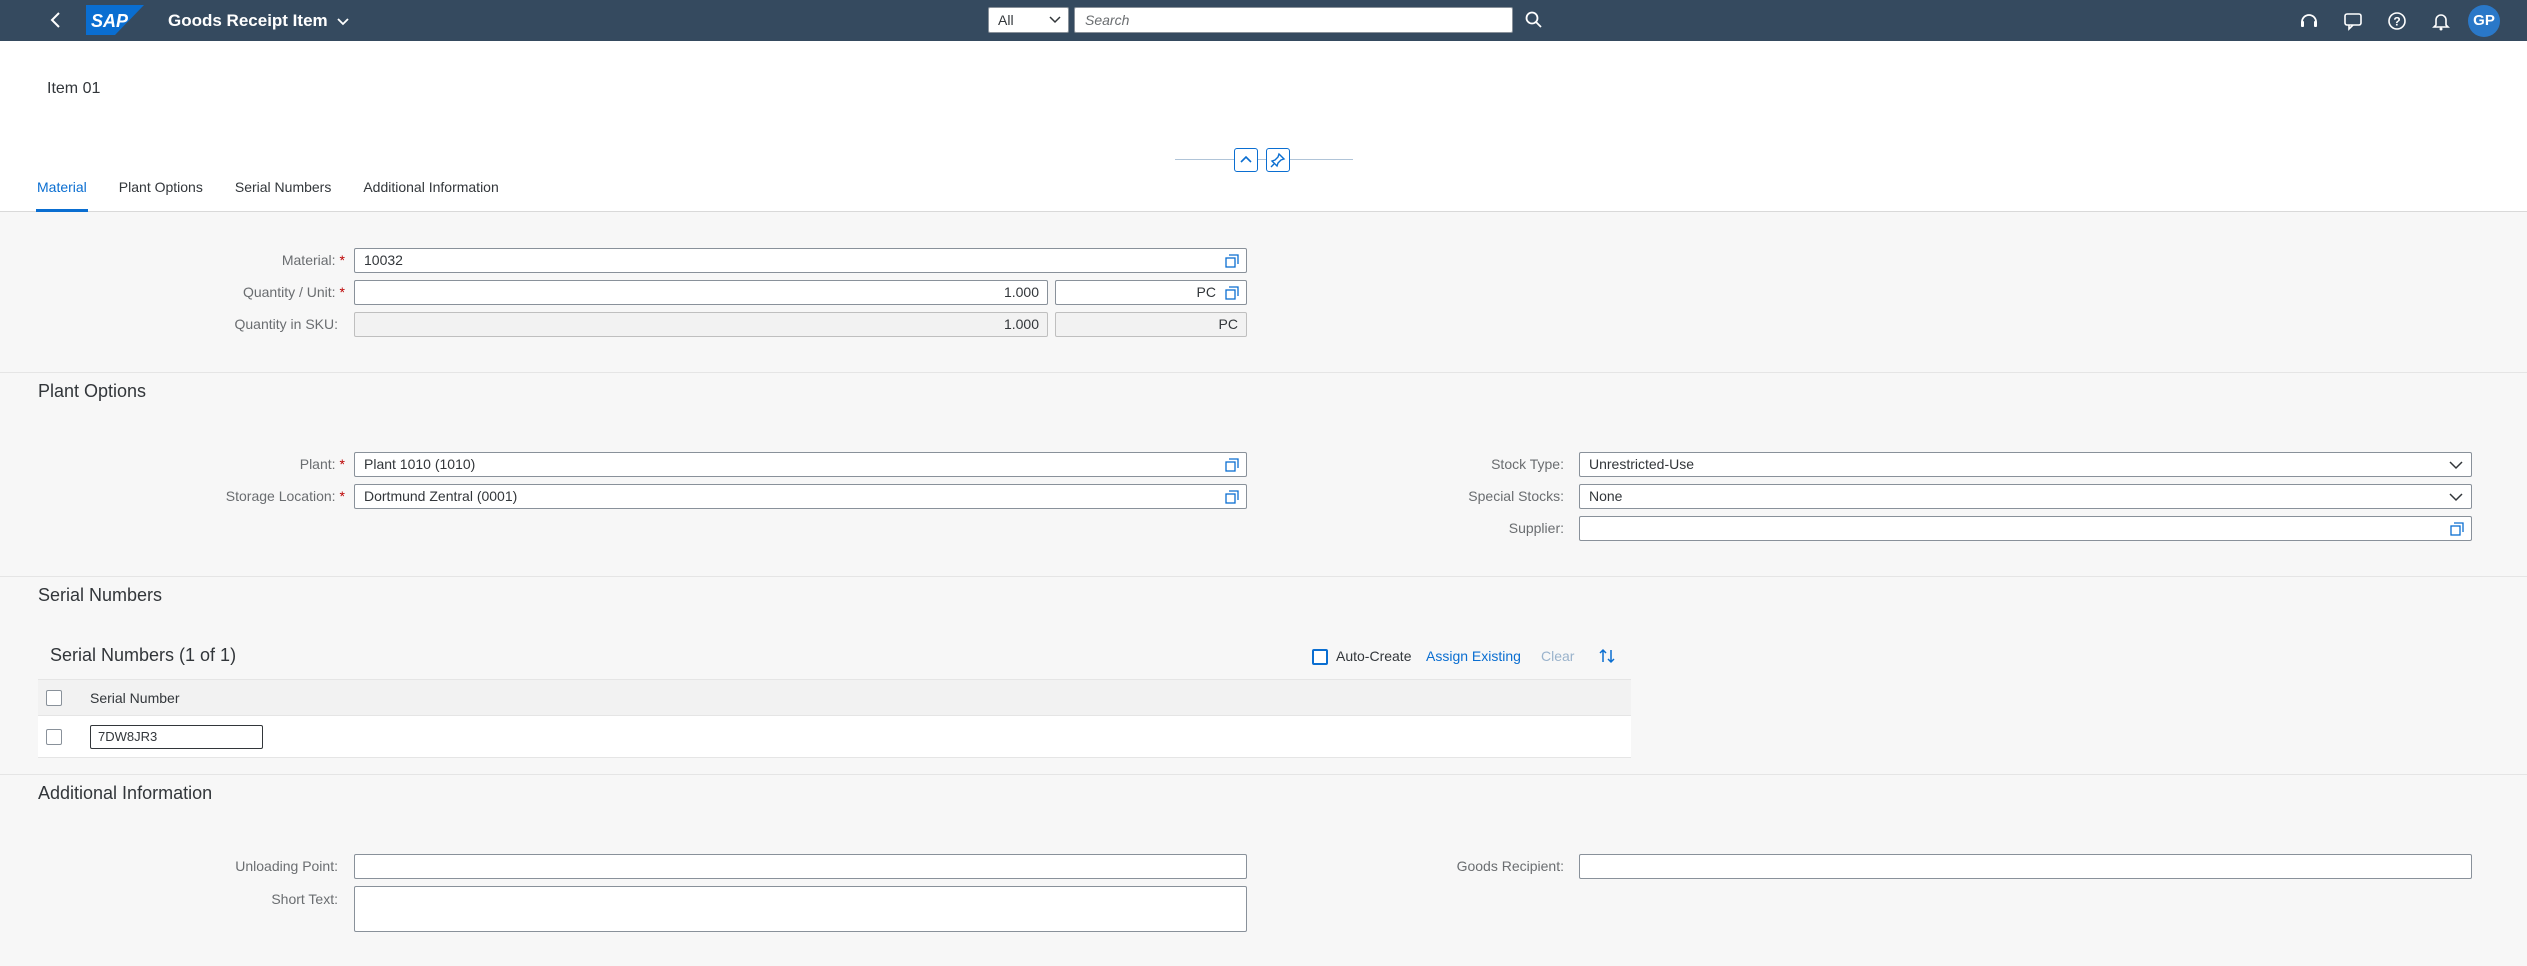  I want to click on search-button, so click(1534, 20).